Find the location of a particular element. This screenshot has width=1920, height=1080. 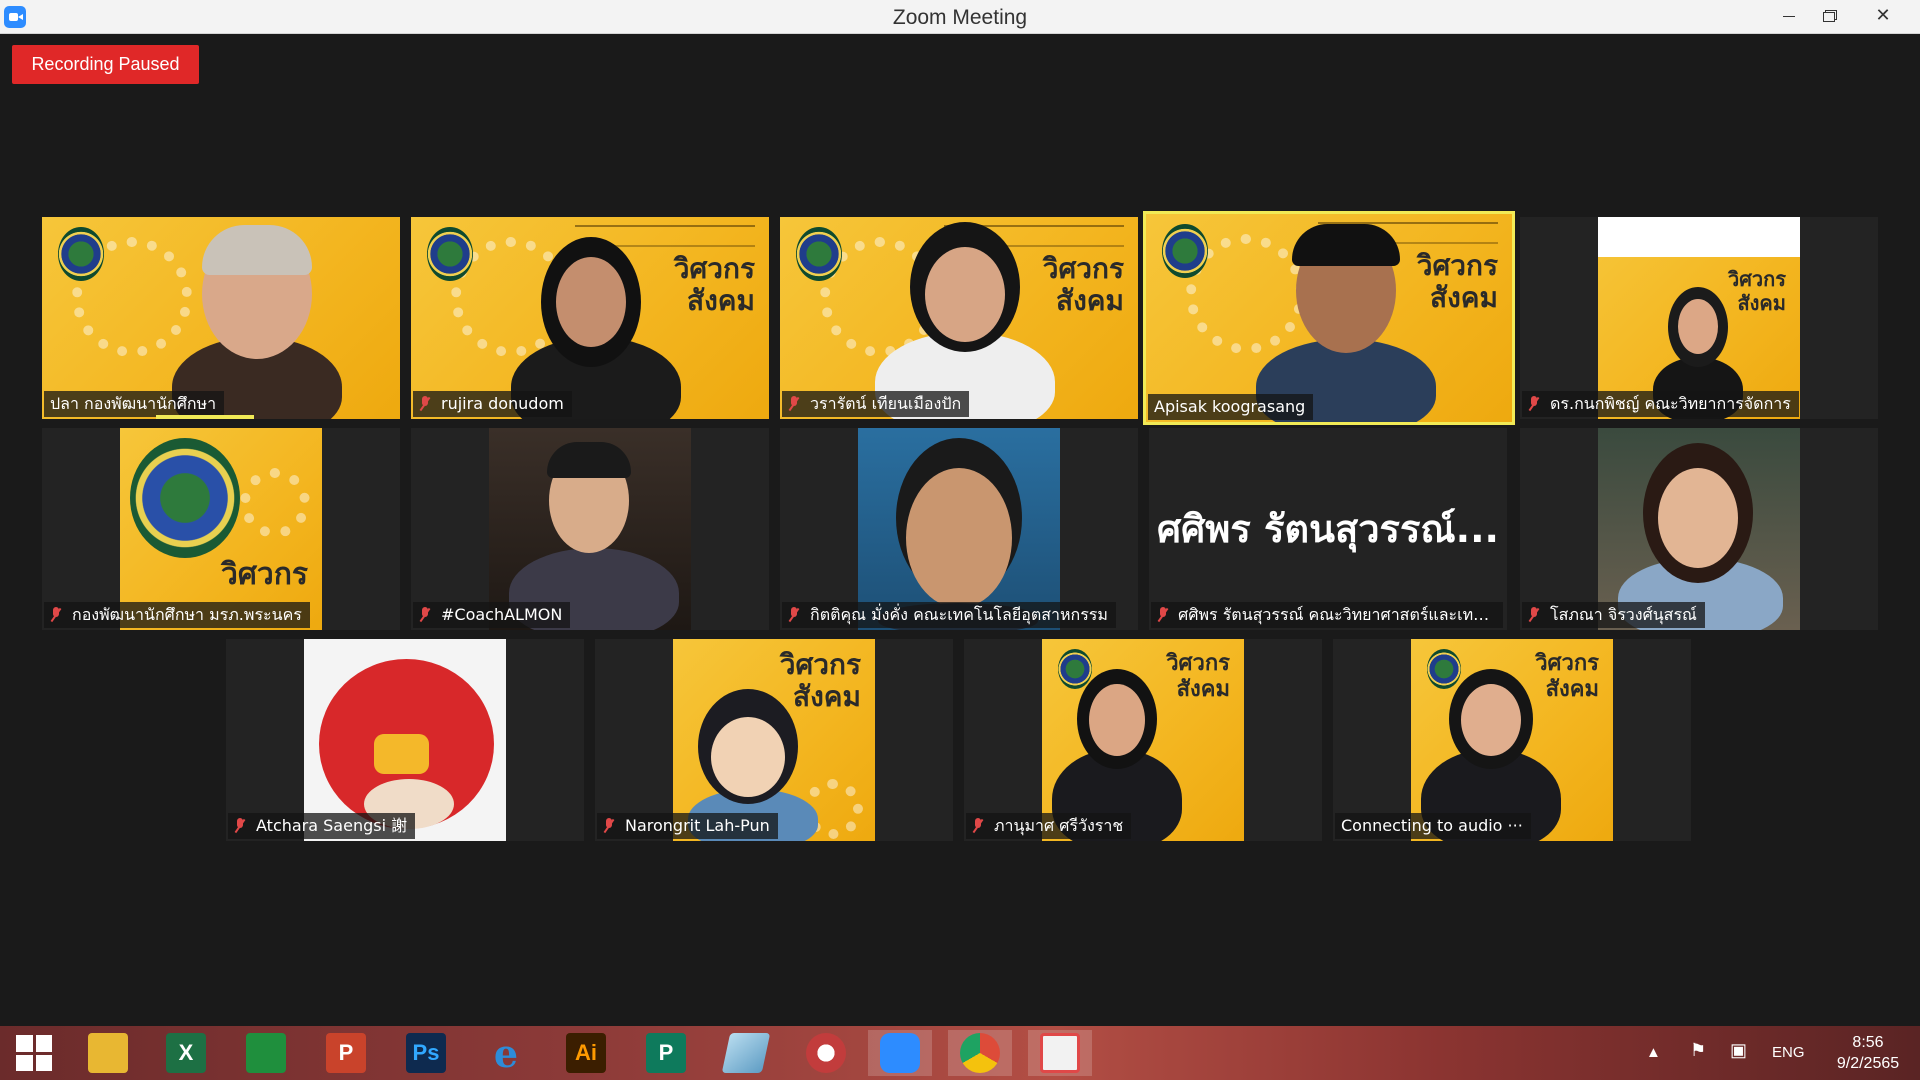

window-title: Zoom Meeting is located at coordinates (960, 17).